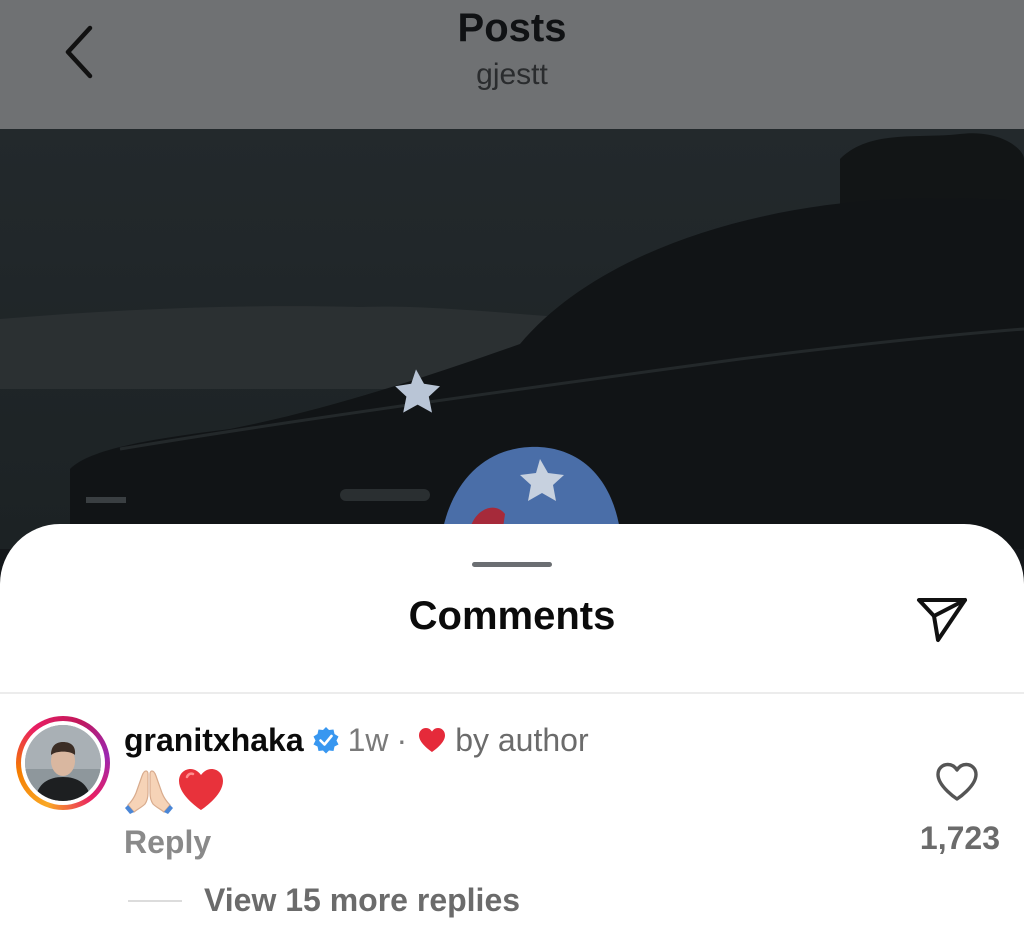 The width and height of the screenshot is (1024, 949). Describe the element at coordinates (326, 740) in the screenshot. I see `verified-badge-icon` at that location.